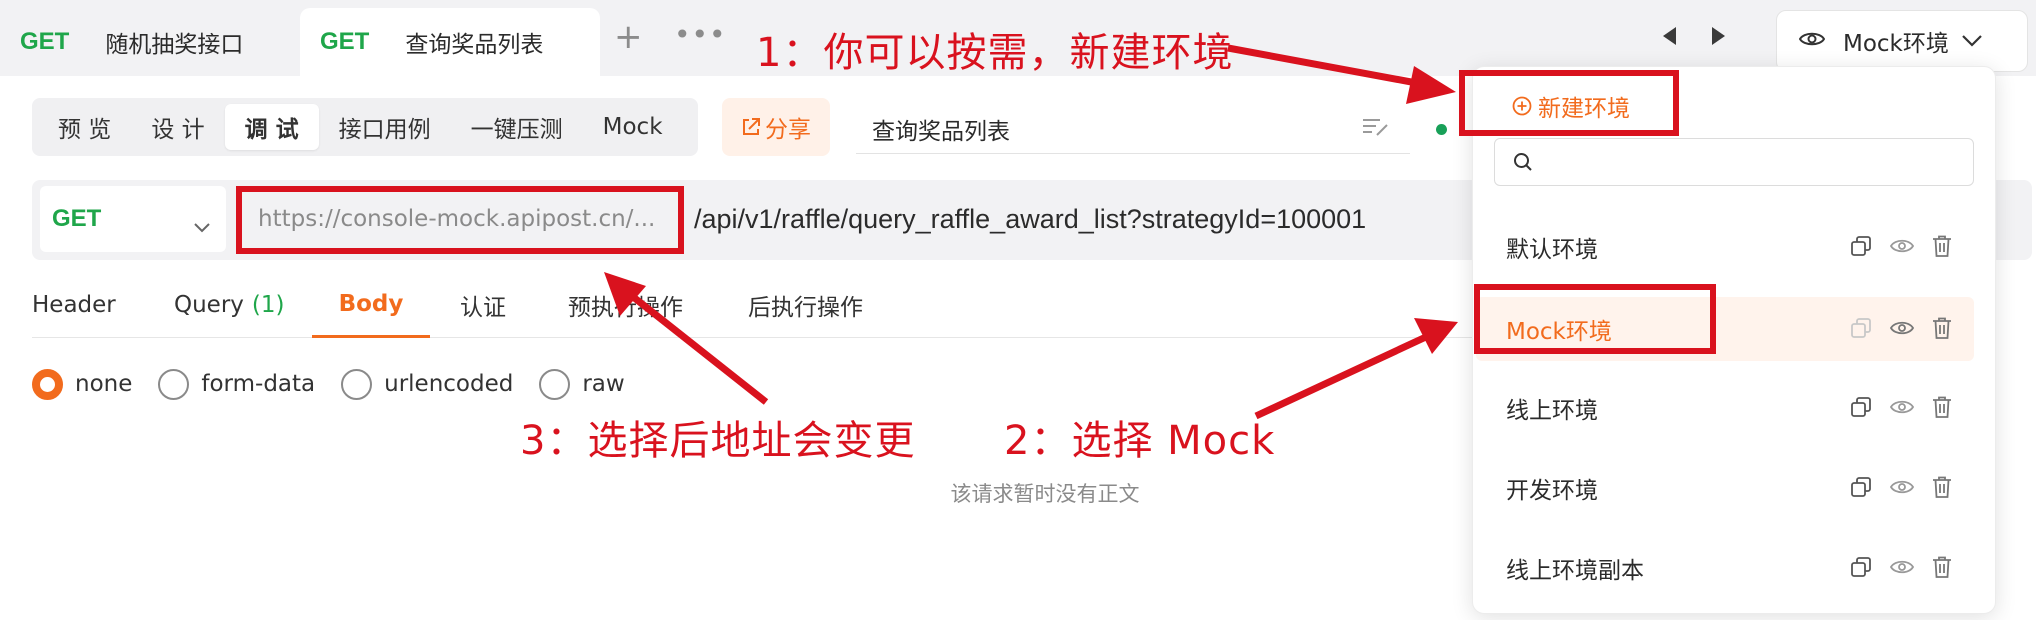 This screenshot has height=620, width=2036. I want to click on request-tab-active: GET 查询奖品列表, so click(450, 42).